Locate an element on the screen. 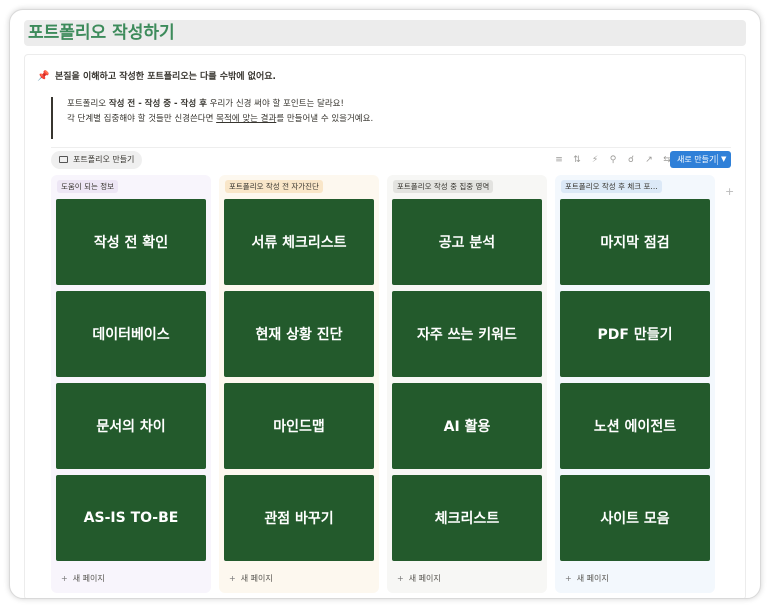 The width and height of the screenshot is (773, 611). pushpin-icon: 📌 is located at coordinates (43, 76).